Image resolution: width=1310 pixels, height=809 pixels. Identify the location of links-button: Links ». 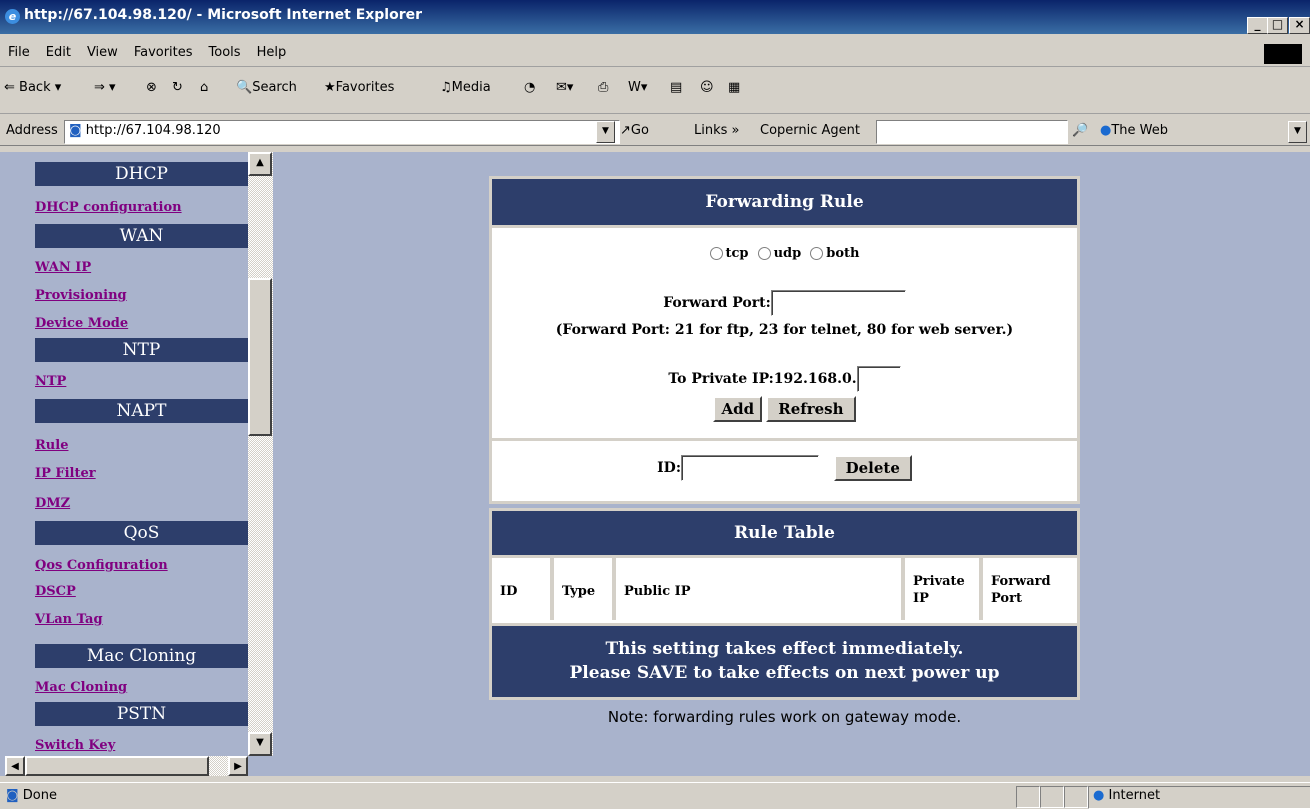
(717, 130).